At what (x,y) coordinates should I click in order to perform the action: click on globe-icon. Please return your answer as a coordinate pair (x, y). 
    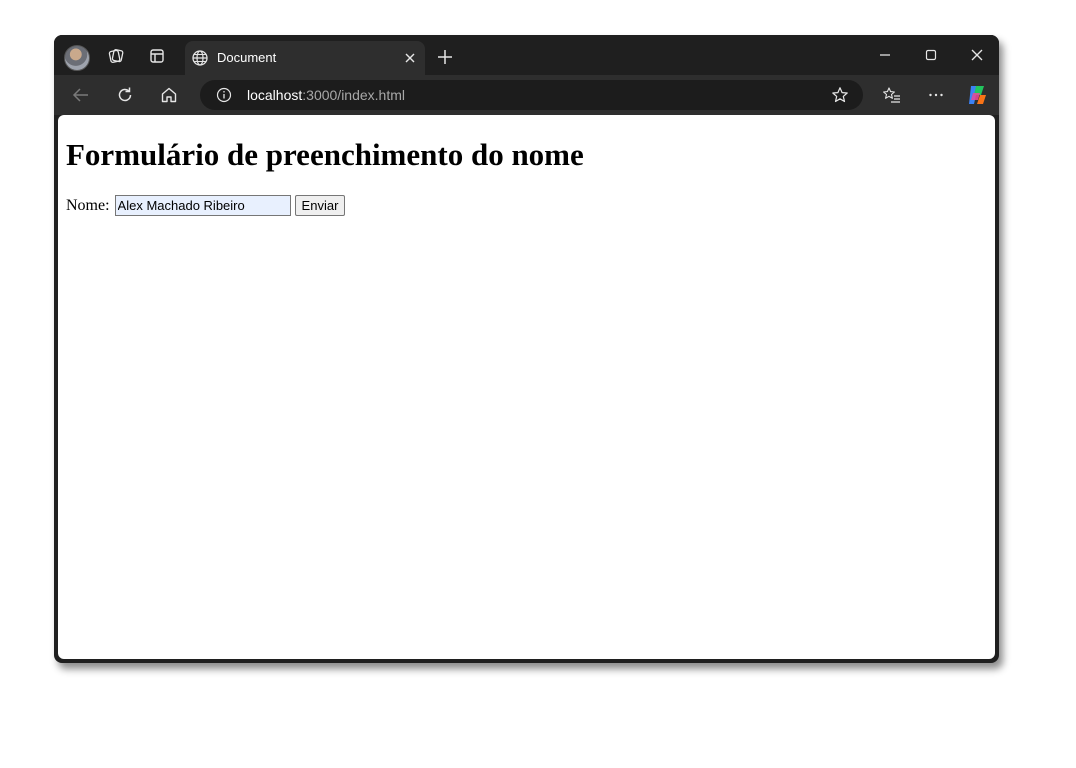
    Looking at the image, I should click on (200, 58).